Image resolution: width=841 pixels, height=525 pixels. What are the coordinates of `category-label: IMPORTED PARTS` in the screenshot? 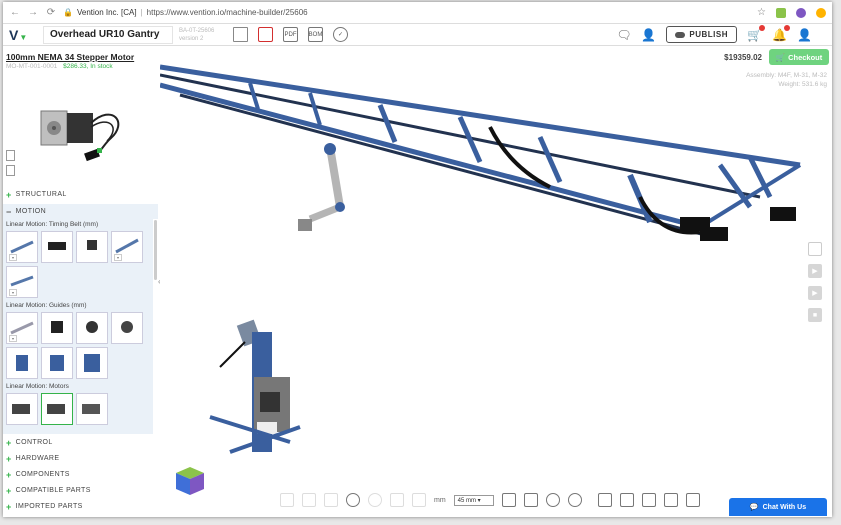 It's located at (49, 506).